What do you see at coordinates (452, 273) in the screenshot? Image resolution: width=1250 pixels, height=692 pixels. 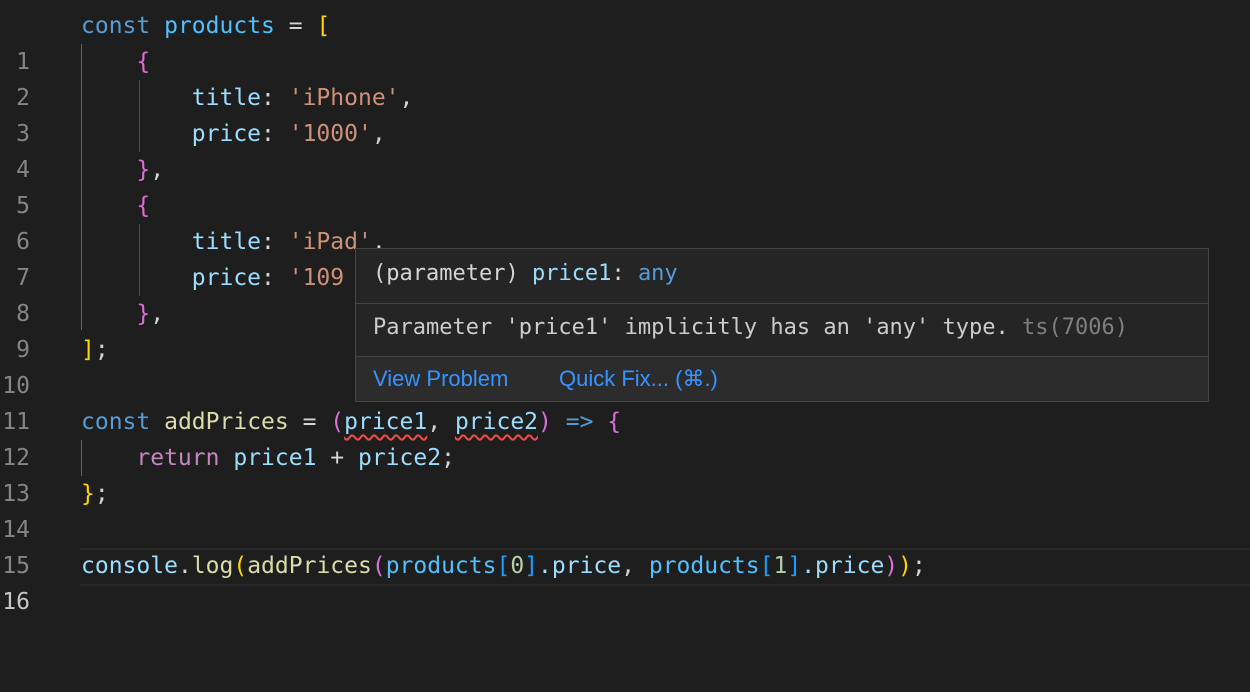 I see `hover-signature-prefix: (parameter)` at bounding box center [452, 273].